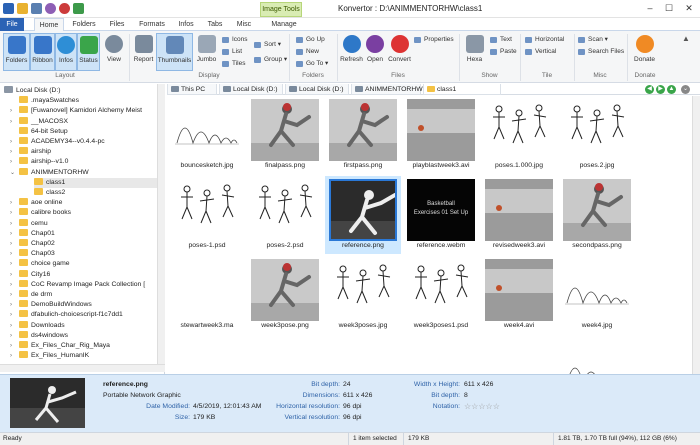 Image resolution: width=700 pixels, height=445 pixels. Describe the element at coordinates (597, 135) in the screenshot. I see `file-thumbnail: poses.2.jpg` at that location.